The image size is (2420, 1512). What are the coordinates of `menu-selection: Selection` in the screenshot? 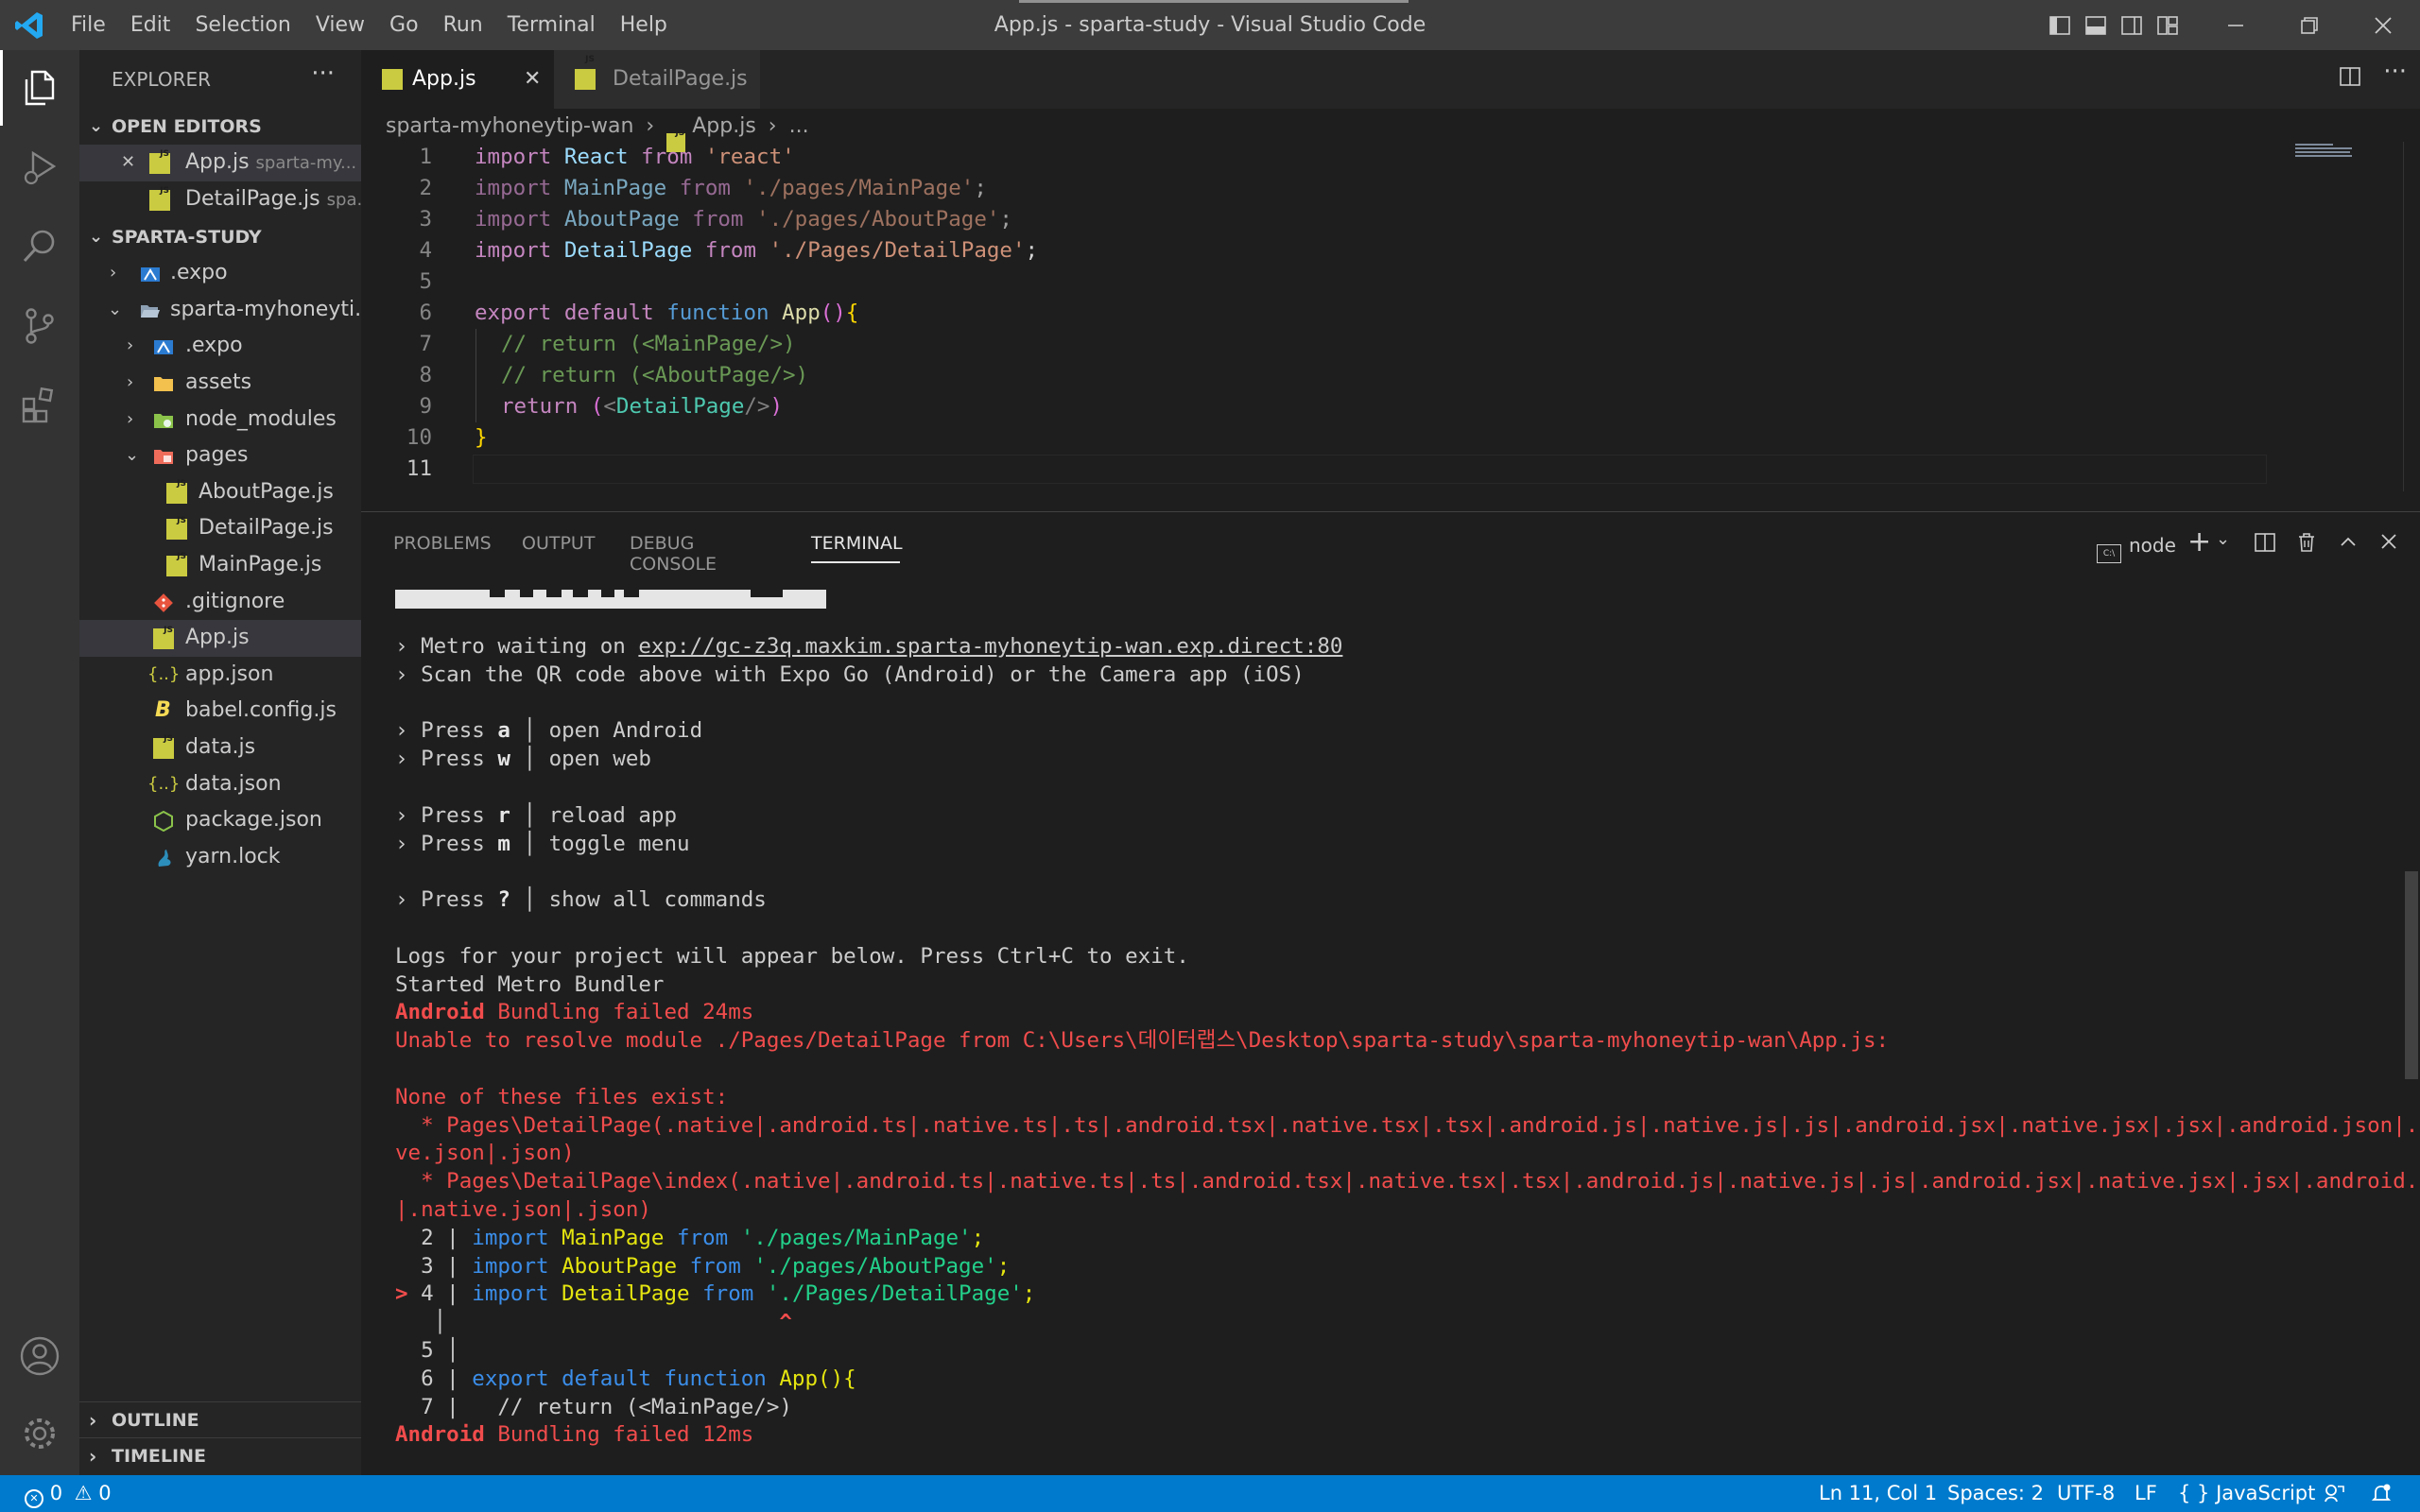 It's located at (242, 25).